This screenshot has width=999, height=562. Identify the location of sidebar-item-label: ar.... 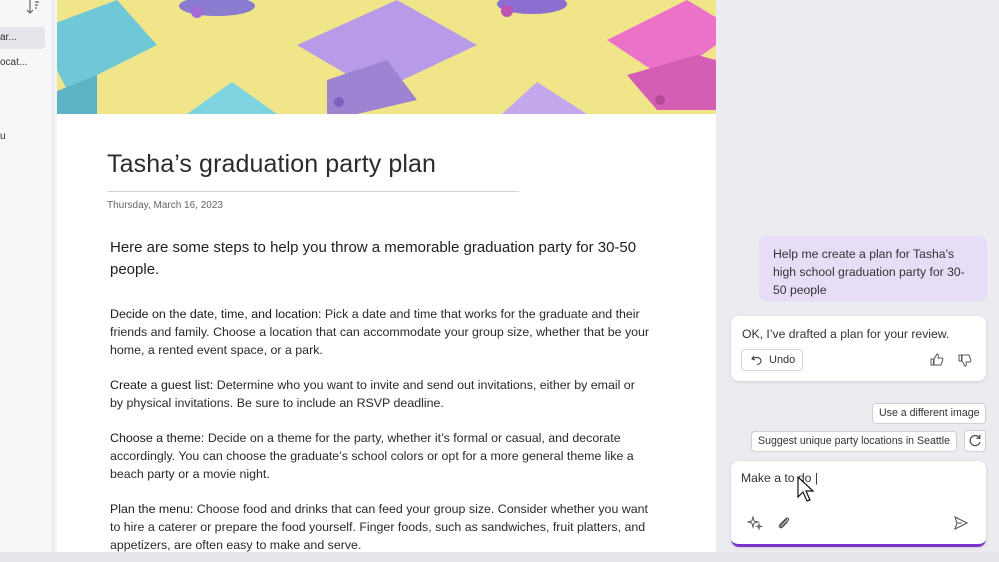
(8, 37).